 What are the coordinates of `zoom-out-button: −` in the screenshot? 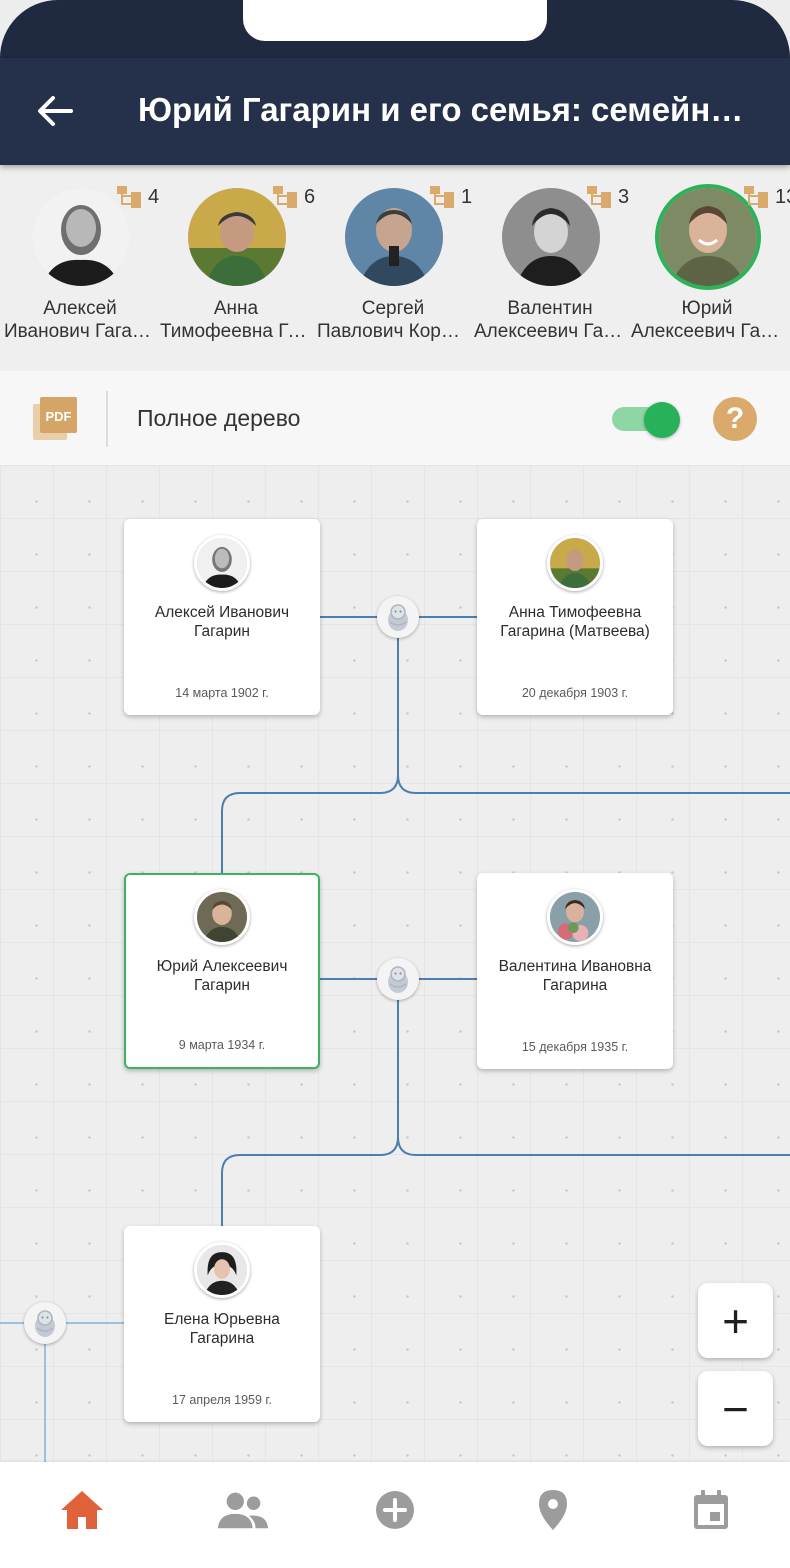 It's located at (735, 1408).